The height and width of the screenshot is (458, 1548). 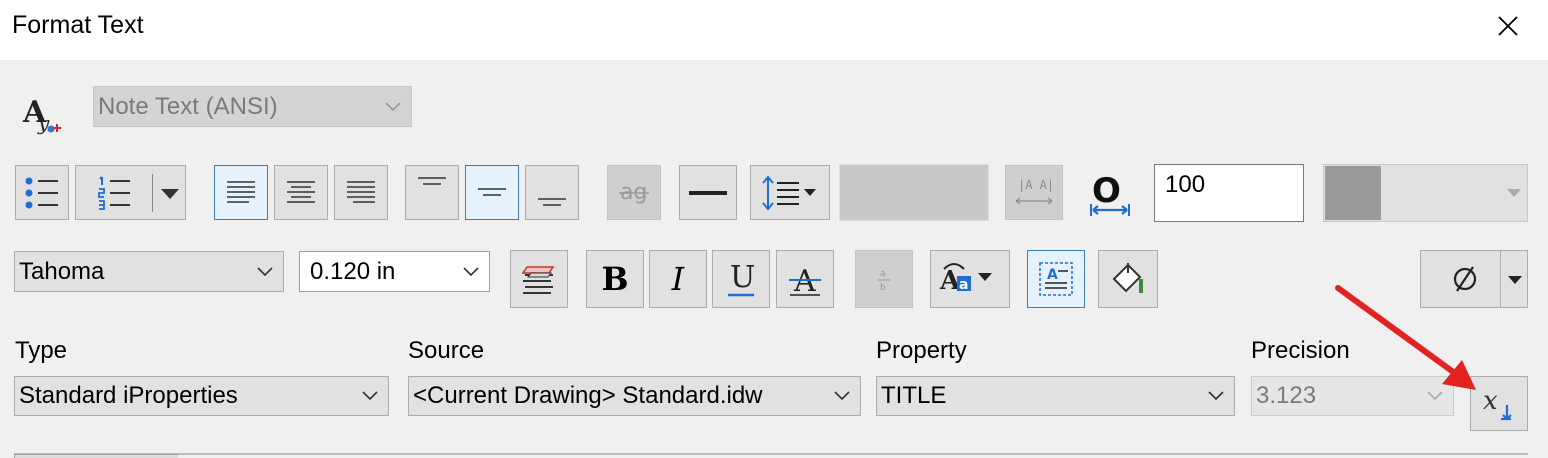 What do you see at coordinates (128, 395) in the screenshot?
I see `type-value: Standard iProperties` at bounding box center [128, 395].